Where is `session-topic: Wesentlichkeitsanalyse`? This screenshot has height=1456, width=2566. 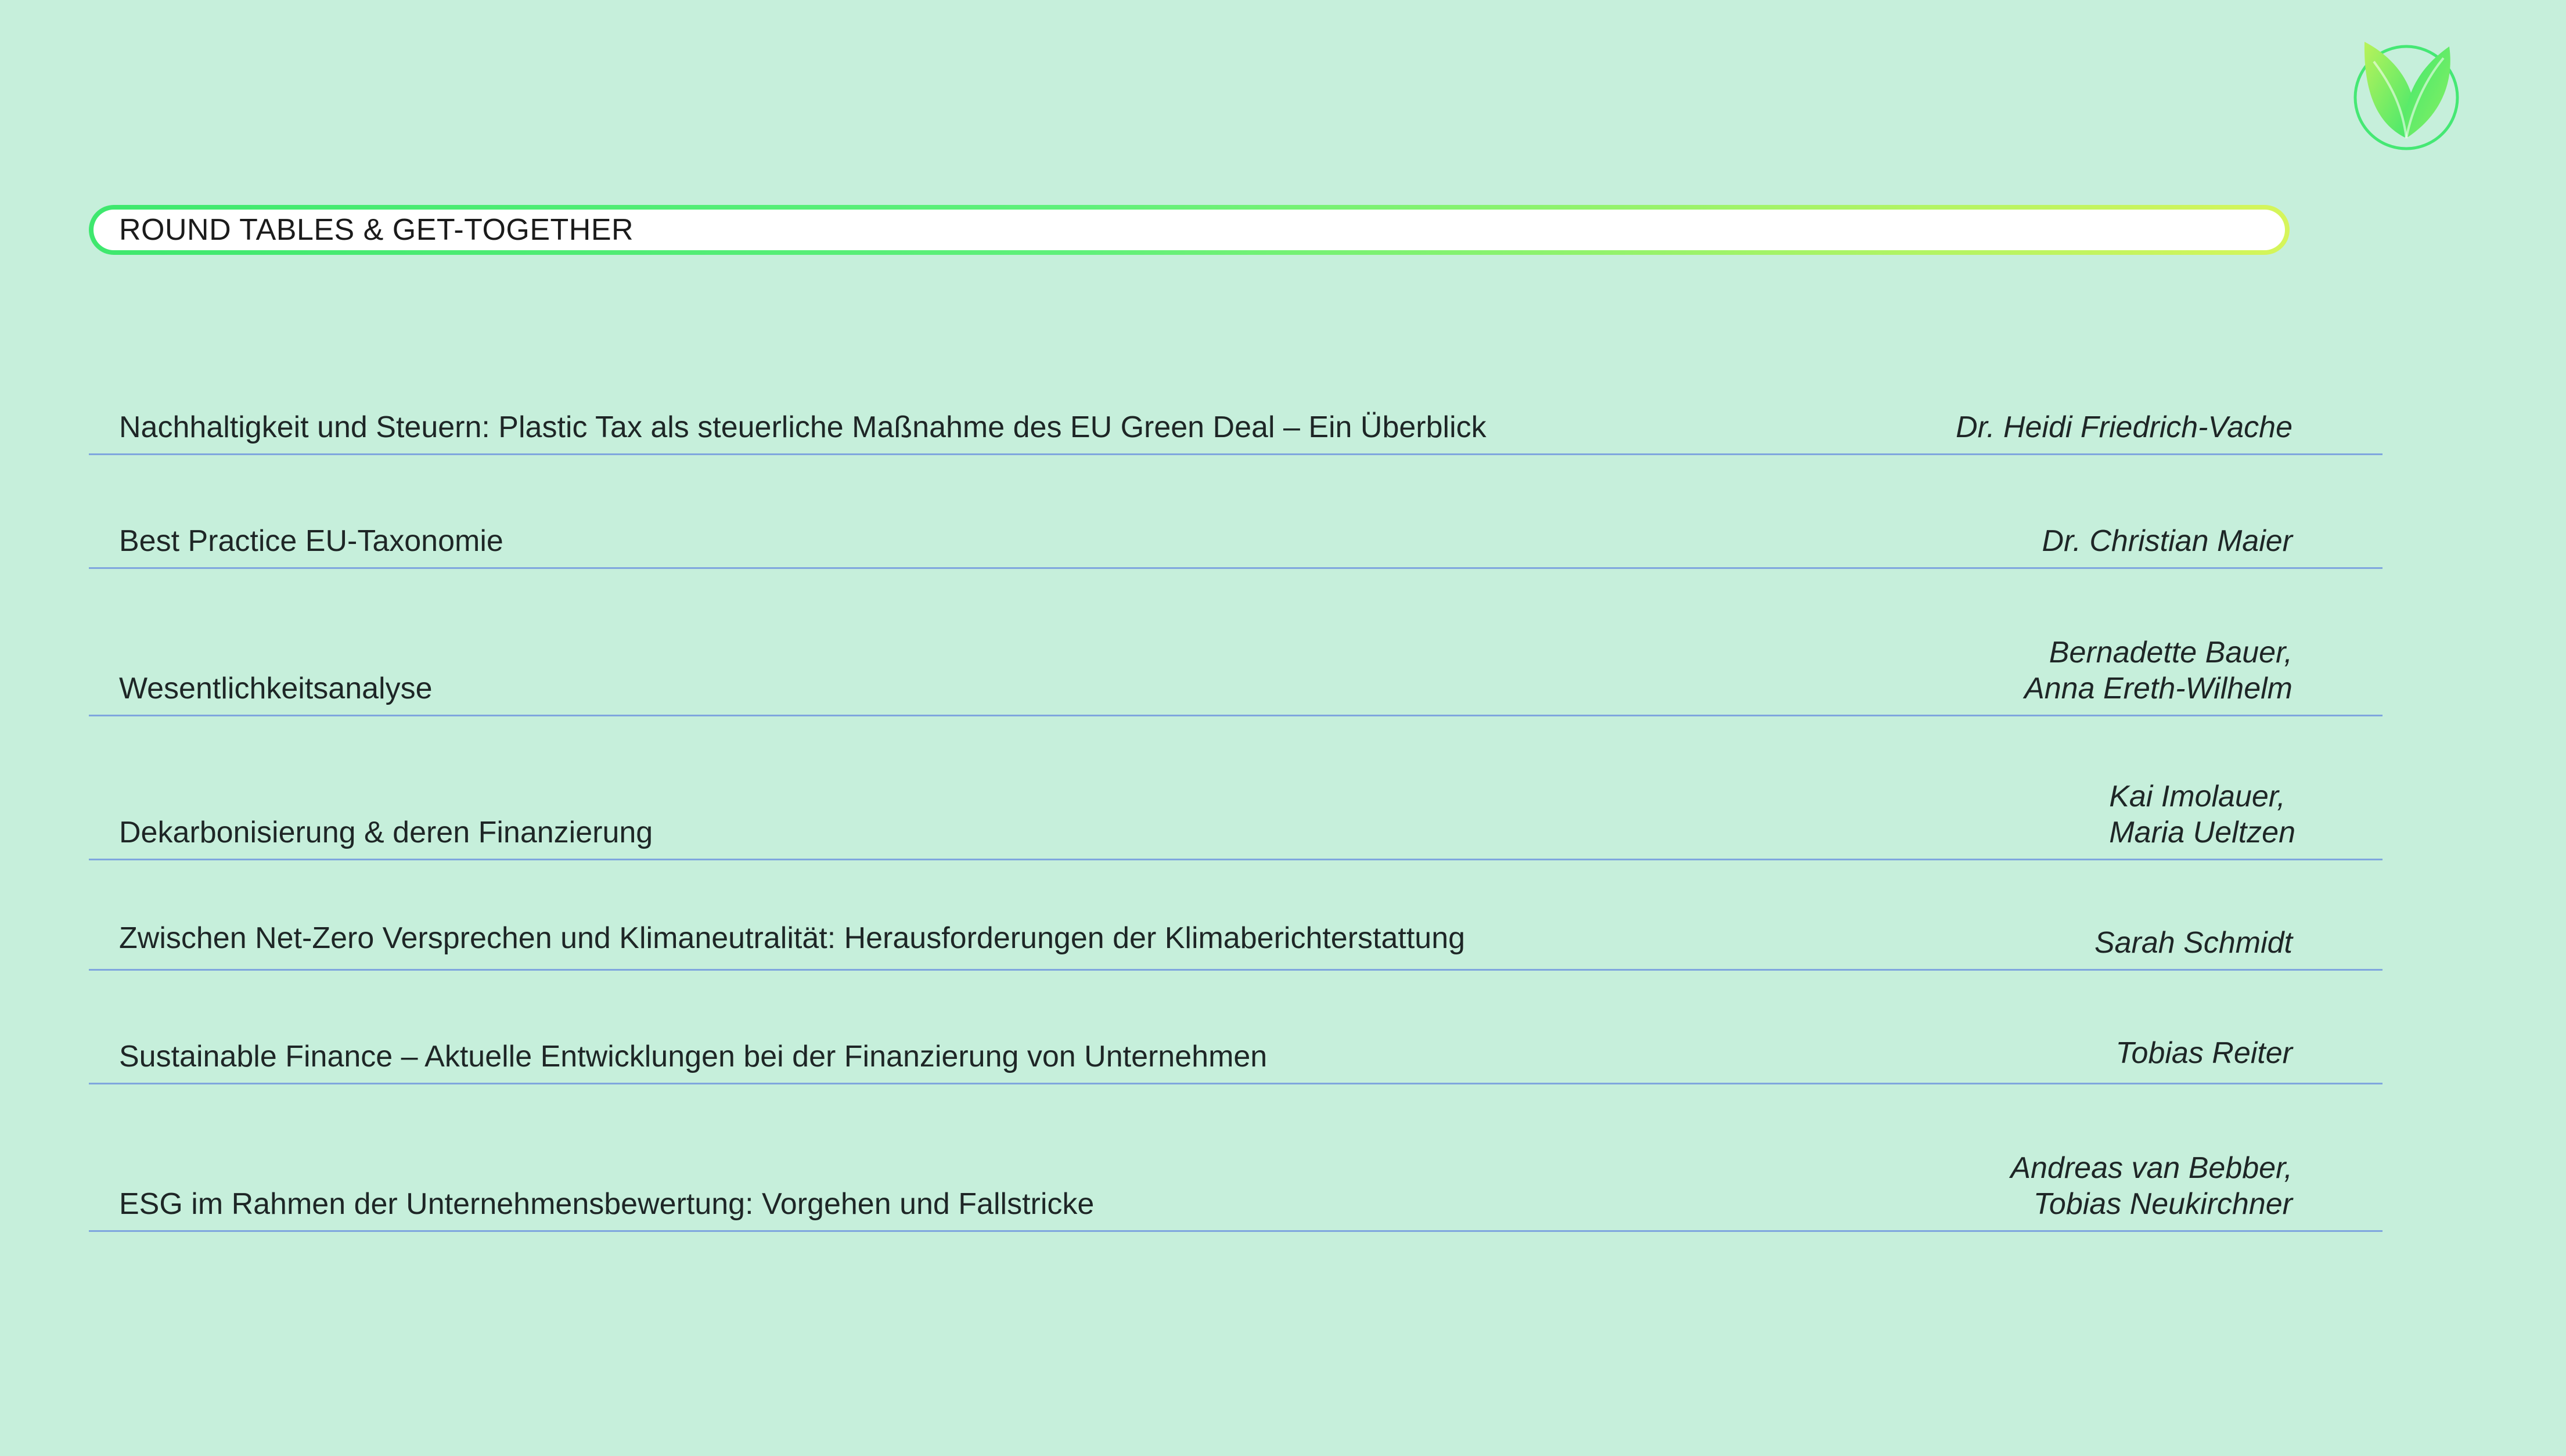 session-topic: Wesentlichkeitsanalyse is located at coordinates (276, 688).